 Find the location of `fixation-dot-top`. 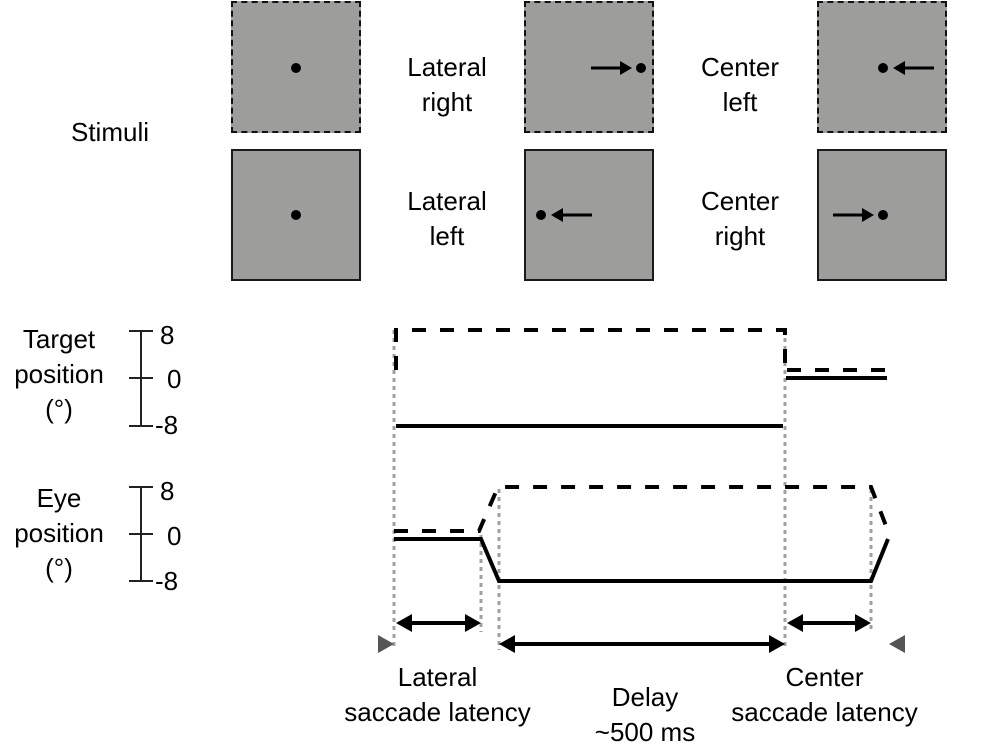

fixation-dot-top is located at coordinates (296, 68).